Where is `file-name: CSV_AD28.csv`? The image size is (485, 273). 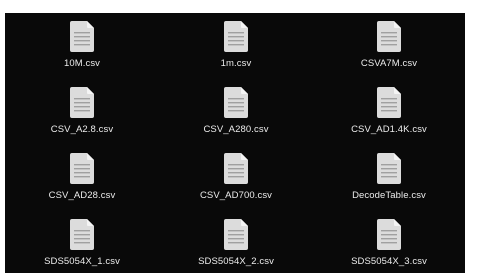
file-name: CSV_AD28.csv is located at coordinates (82, 195).